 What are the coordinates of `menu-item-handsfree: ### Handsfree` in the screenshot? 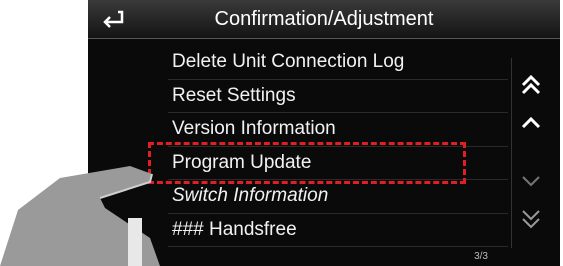 It's located at (338, 230).